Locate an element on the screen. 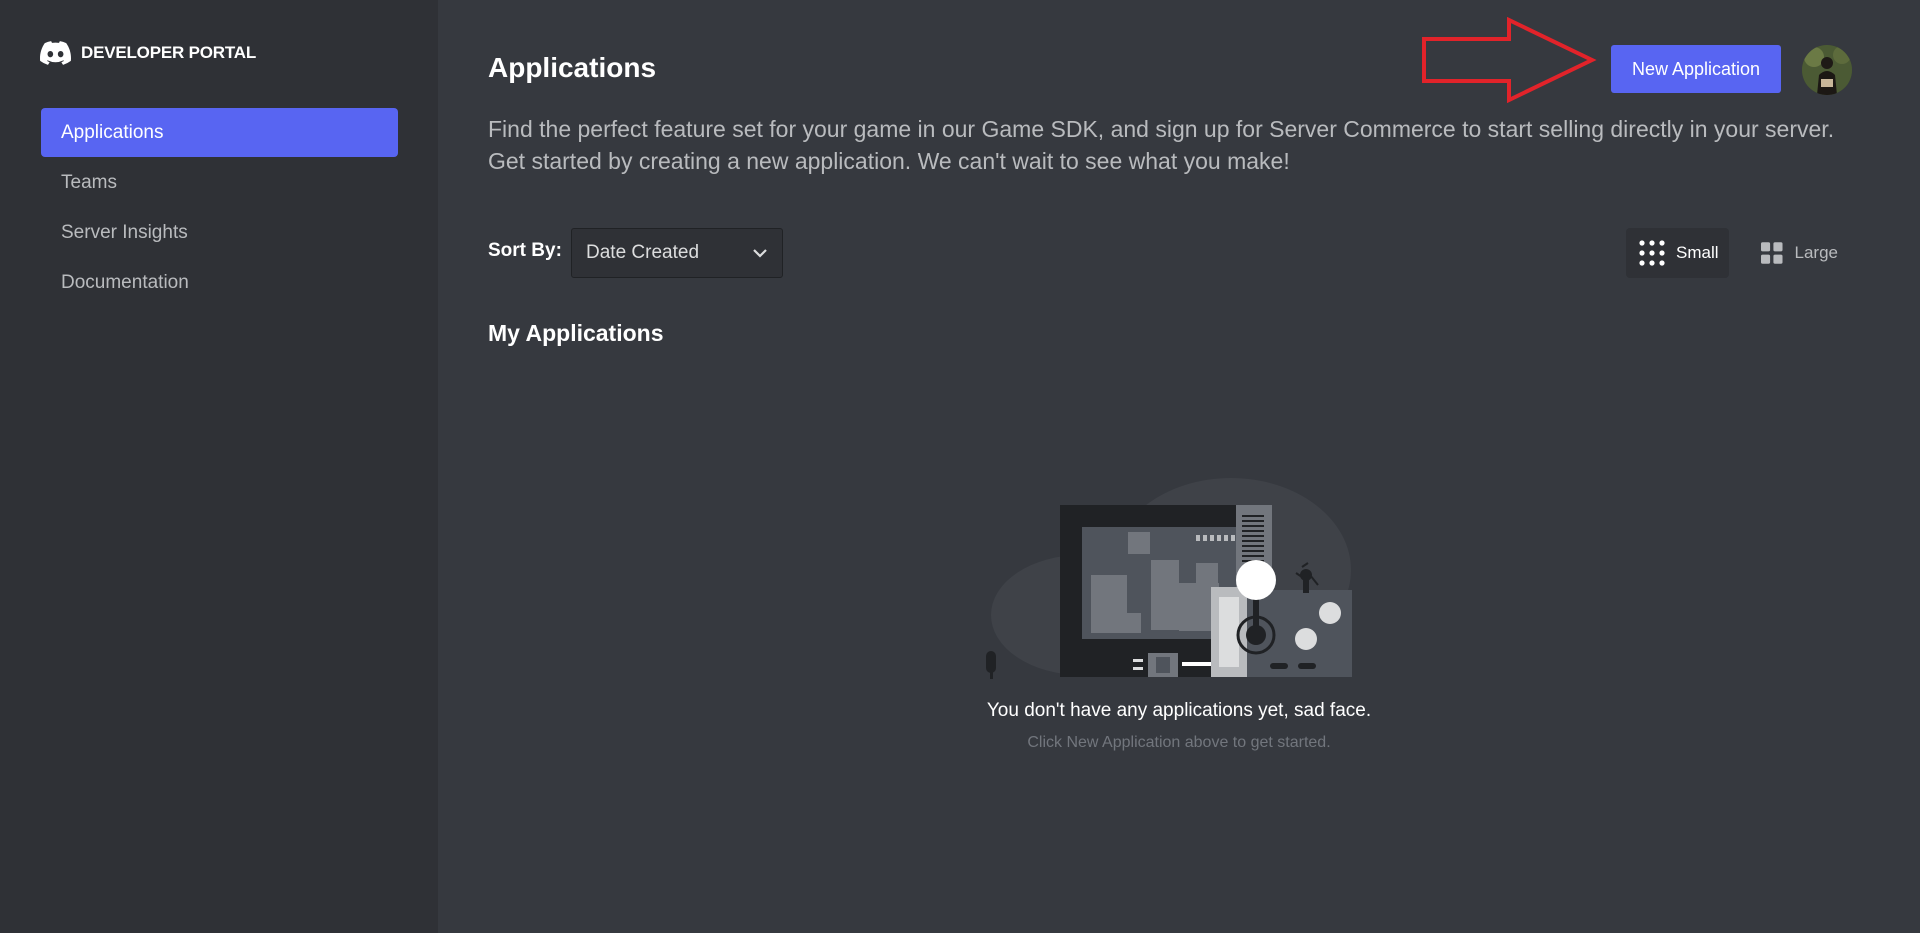 This screenshot has height=933, width=1920. view-toggle-small: Small is located at coordinates (1677, 253).